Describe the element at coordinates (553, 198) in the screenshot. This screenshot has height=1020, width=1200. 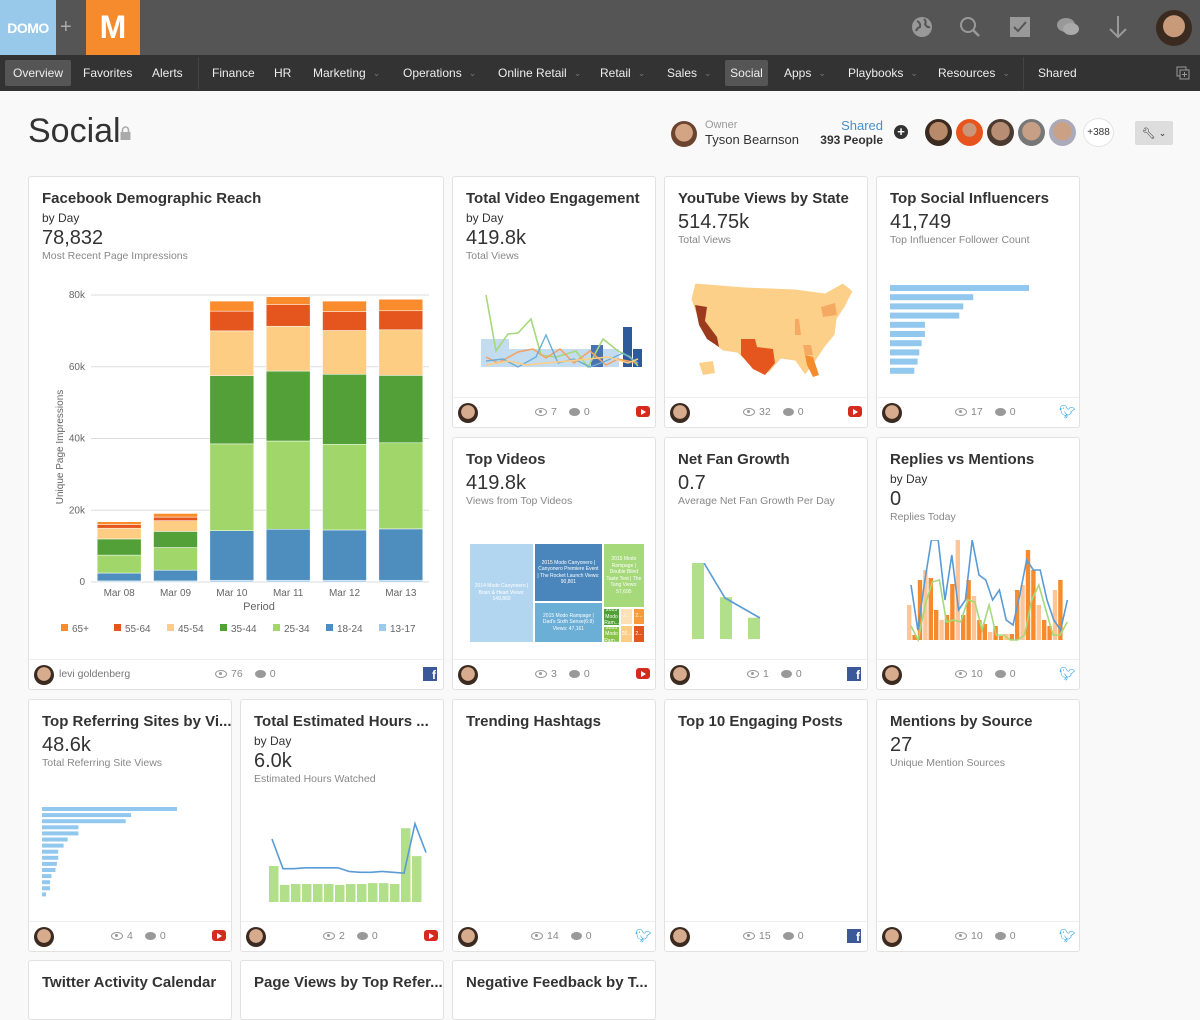
I see `card-title: Total Video Engagement` at that location.